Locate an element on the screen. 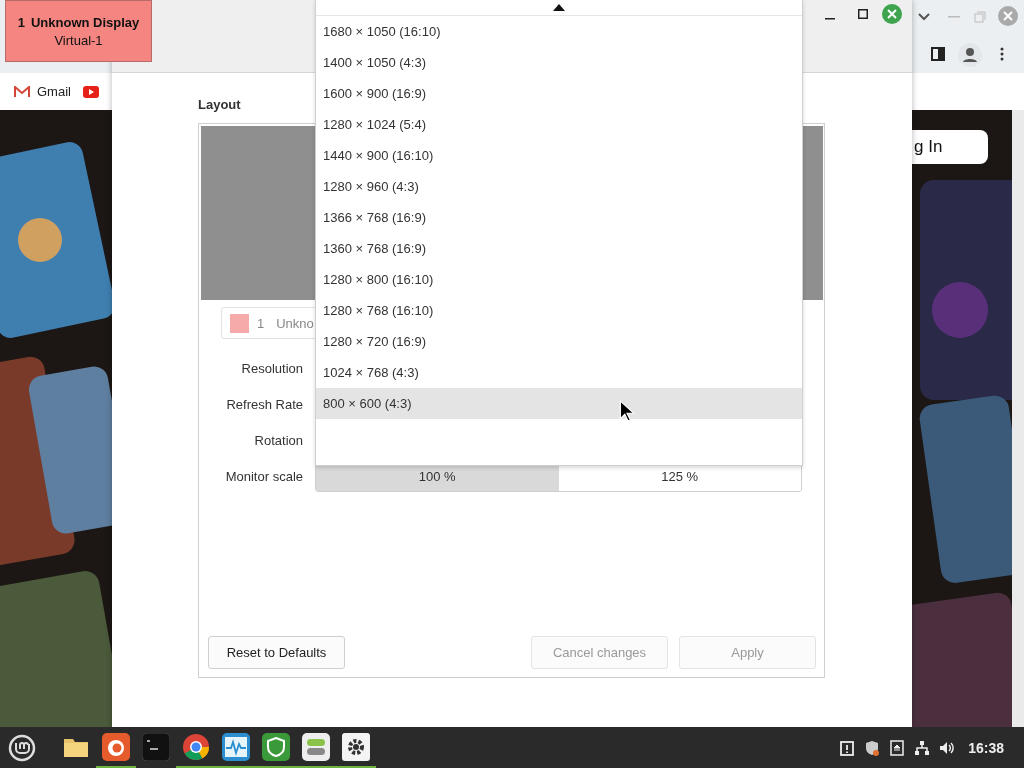 Image resolution: width=1024 pixels, height=768 pixels. display-number: 1 is located at coordinates (21, 22).